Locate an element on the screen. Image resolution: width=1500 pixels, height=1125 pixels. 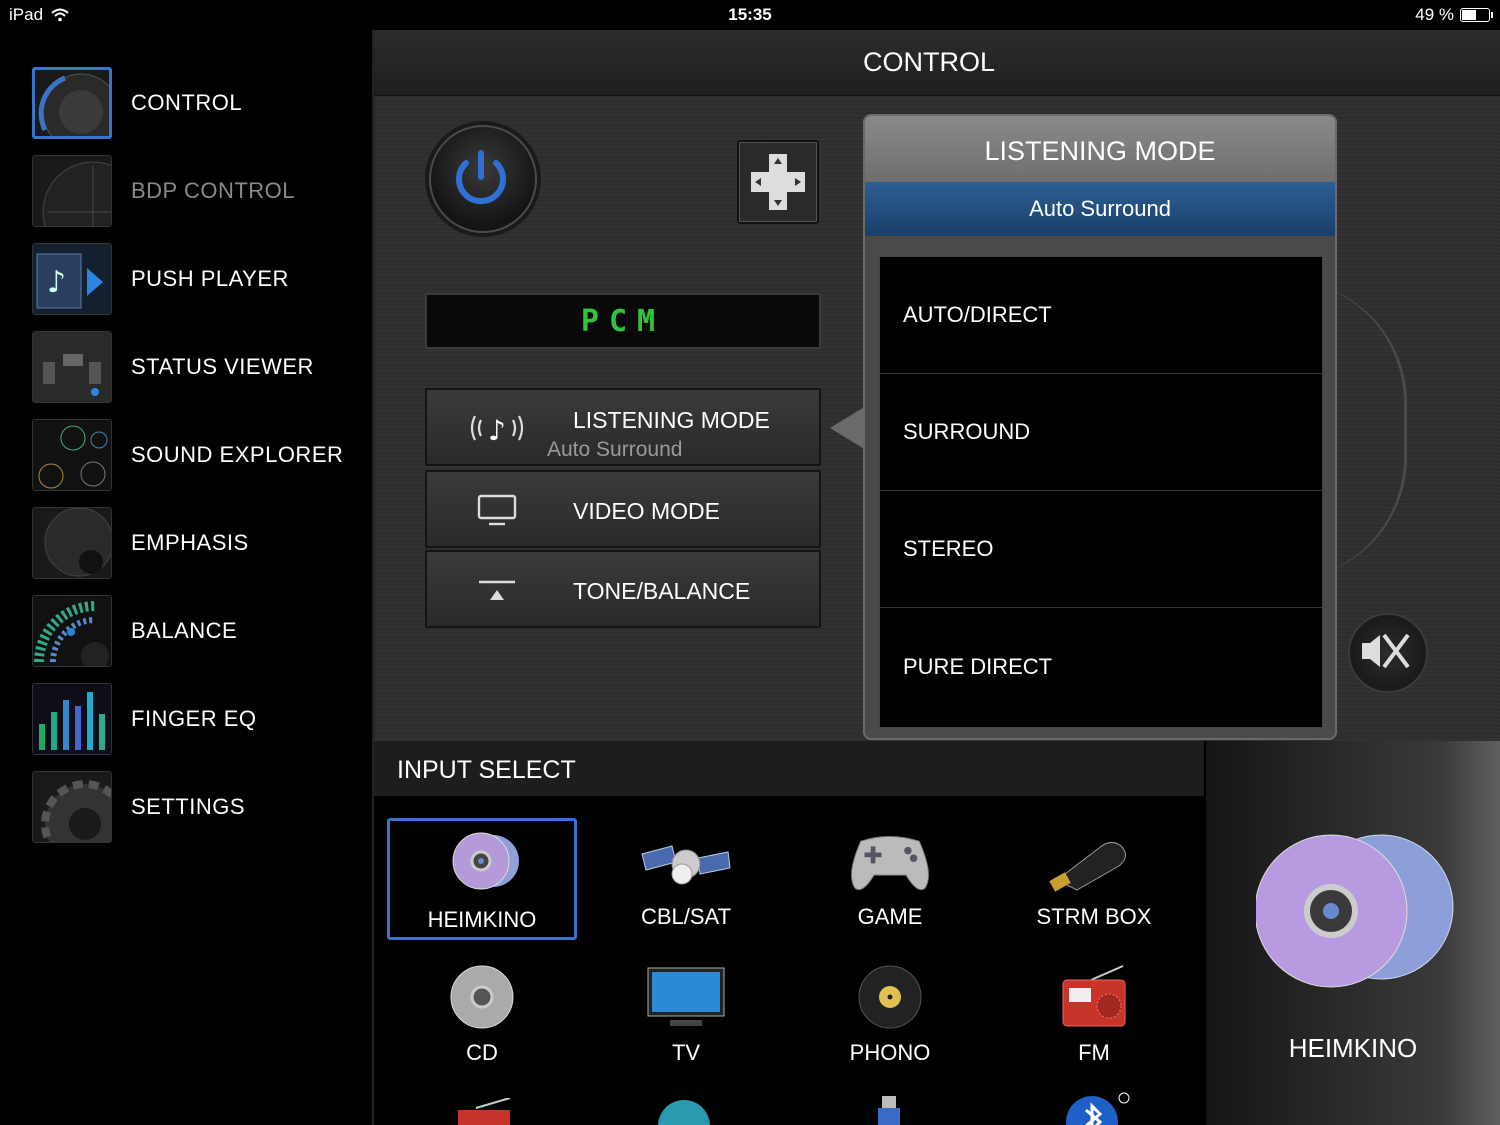
input-label: HEIMKINO is located at coordinates (482, 919).